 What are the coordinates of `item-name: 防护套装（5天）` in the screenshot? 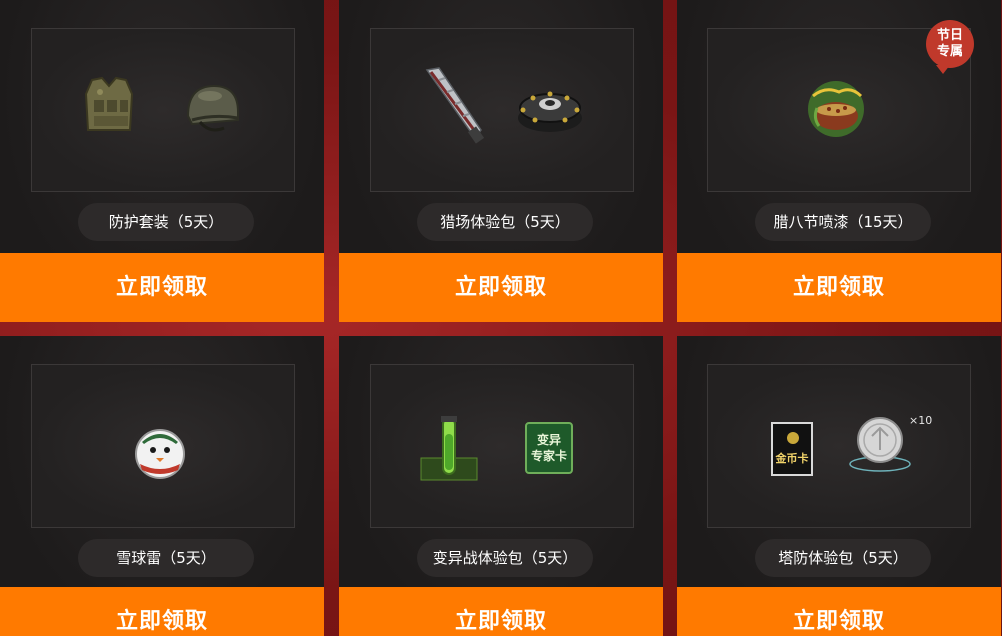 It's located at (166, 222).